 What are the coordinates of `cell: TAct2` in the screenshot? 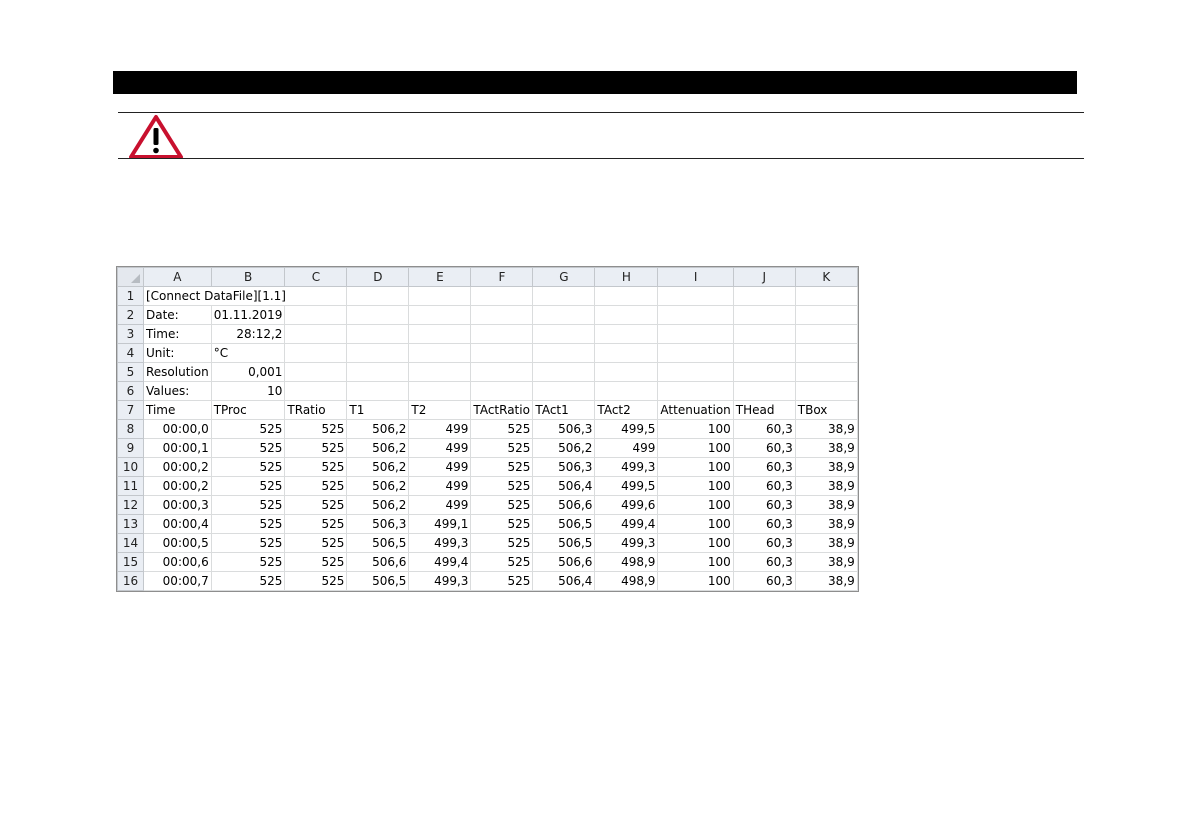 It's located at (626, 410).